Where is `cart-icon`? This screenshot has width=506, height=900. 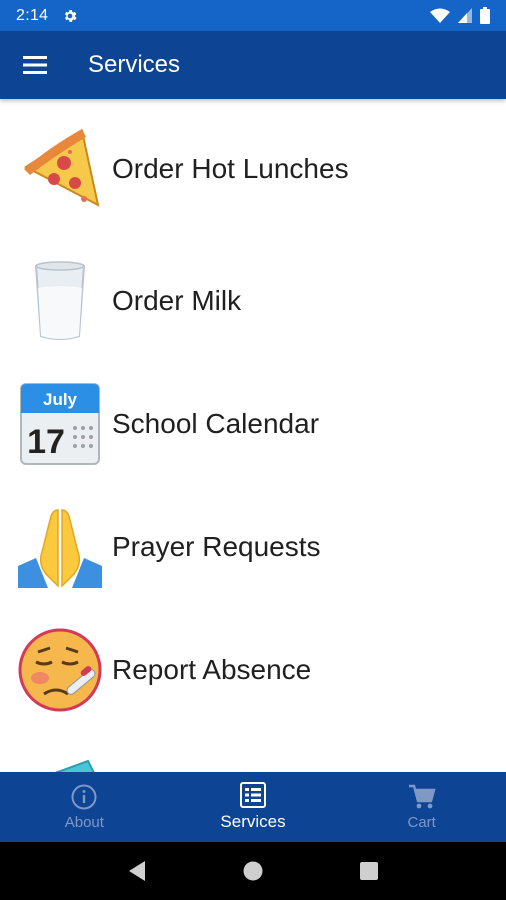
cart-icon is located at coordinates (422, 796).